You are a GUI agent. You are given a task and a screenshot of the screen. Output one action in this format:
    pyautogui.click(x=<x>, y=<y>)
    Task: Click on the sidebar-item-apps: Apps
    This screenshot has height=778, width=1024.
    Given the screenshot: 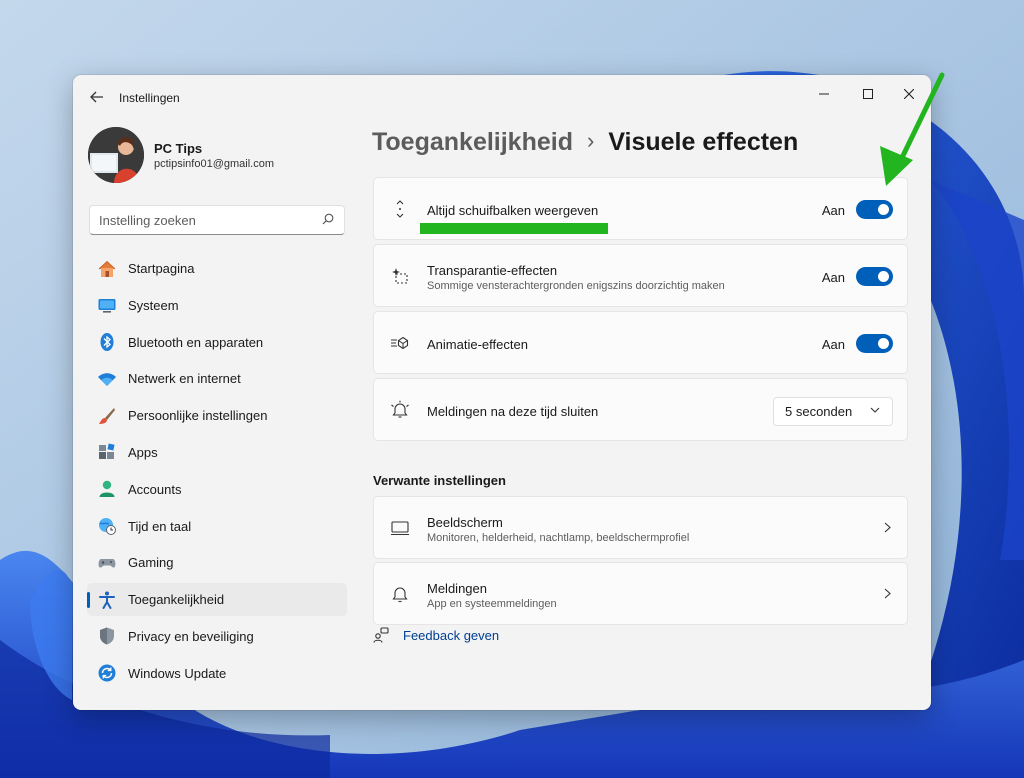 What is the action you would take?
    pyautogui.click(x=217, y=452)
    